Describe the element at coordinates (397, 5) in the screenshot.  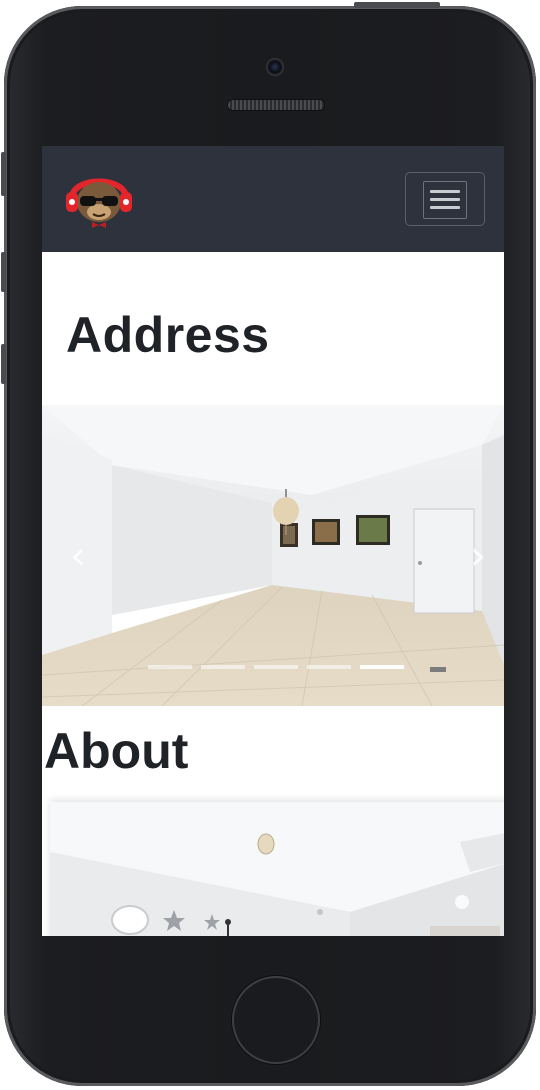
I see `power-button` at that location.